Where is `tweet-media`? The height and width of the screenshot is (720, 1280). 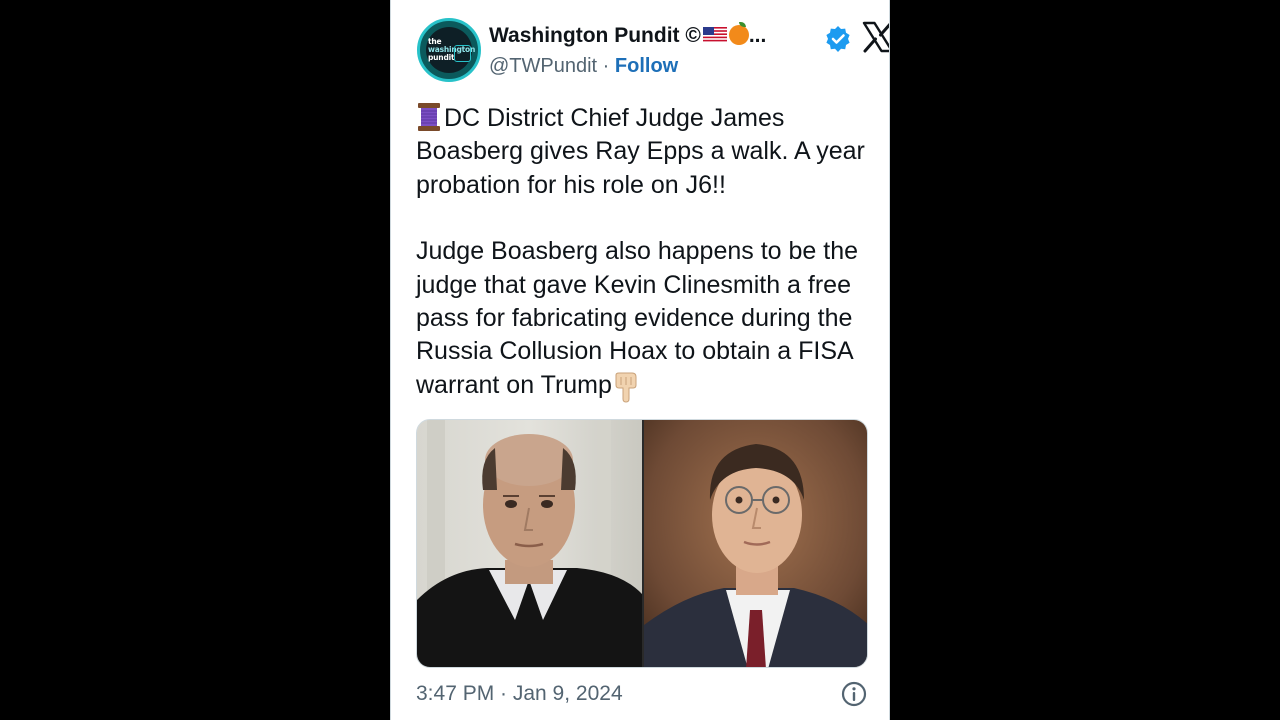 tweet-media is located at coordinates (642, 543).